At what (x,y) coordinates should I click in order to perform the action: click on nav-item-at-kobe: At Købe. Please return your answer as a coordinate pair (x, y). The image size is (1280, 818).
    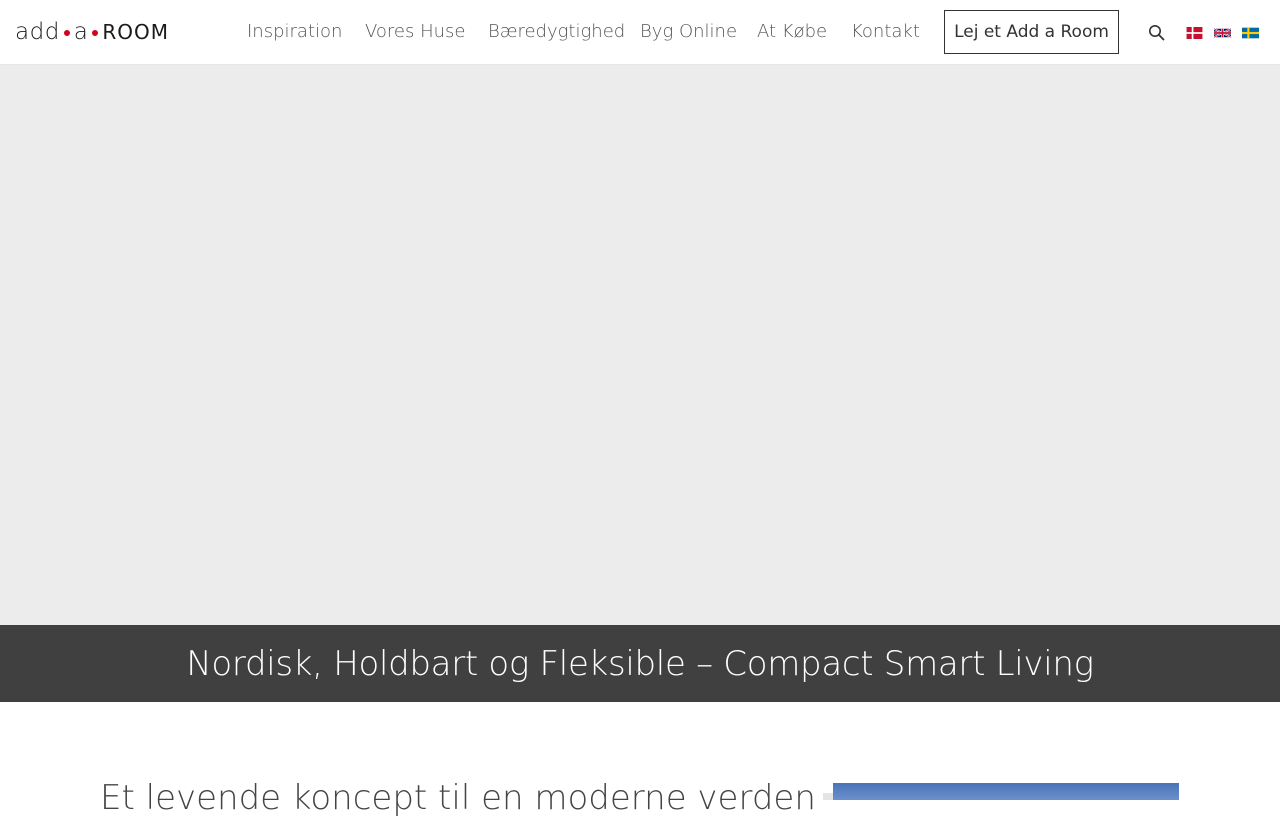
    Looking at the image, I should click on (792, 31).